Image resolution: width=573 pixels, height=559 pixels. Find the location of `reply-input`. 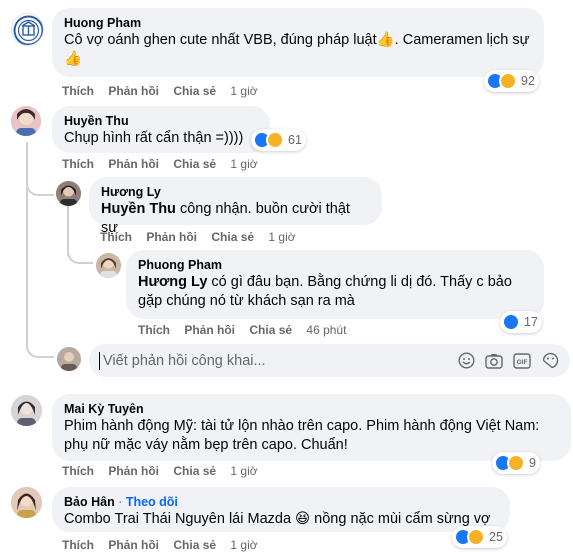

reply-input is located at coordinates (275, 360).